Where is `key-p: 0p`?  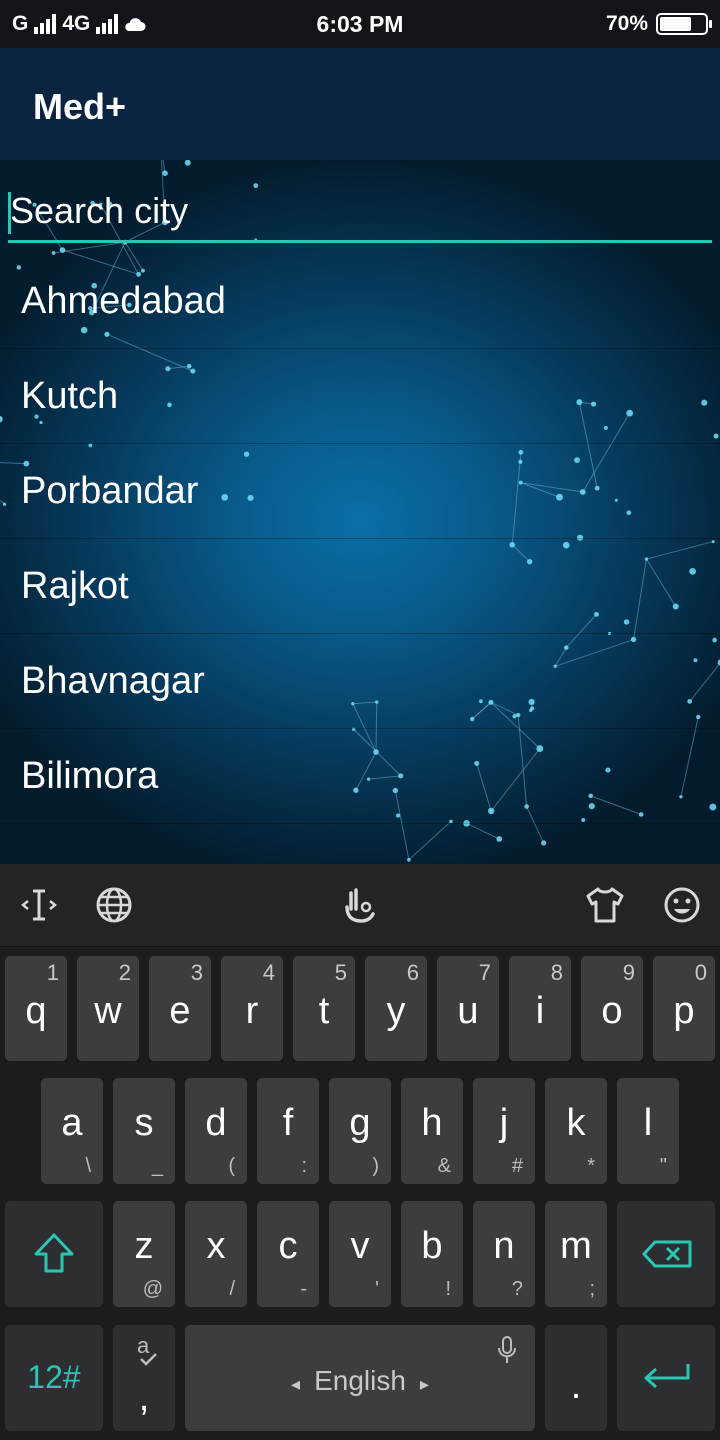 key-p: 0p is located at coordinates (684, 1008).